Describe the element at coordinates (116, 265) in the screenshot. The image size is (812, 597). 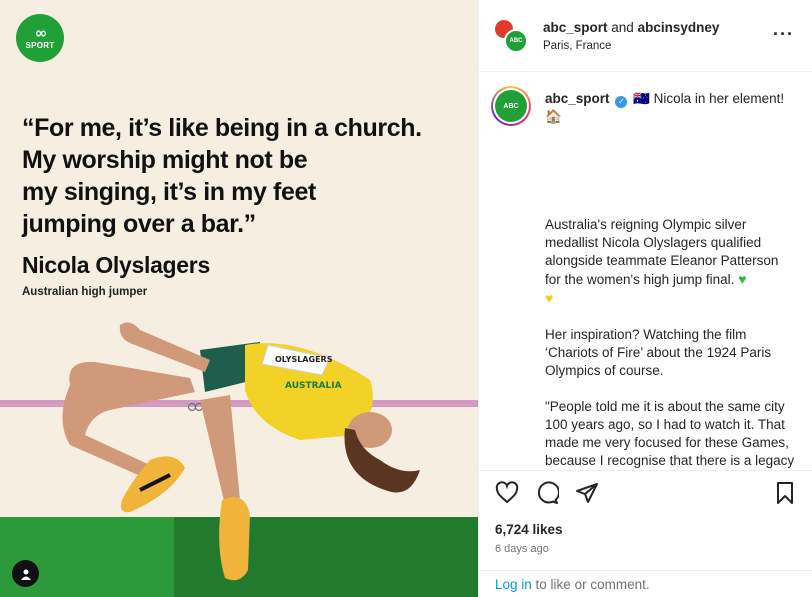
I see `athlete-name: Nicola Olyslagers` at that location.